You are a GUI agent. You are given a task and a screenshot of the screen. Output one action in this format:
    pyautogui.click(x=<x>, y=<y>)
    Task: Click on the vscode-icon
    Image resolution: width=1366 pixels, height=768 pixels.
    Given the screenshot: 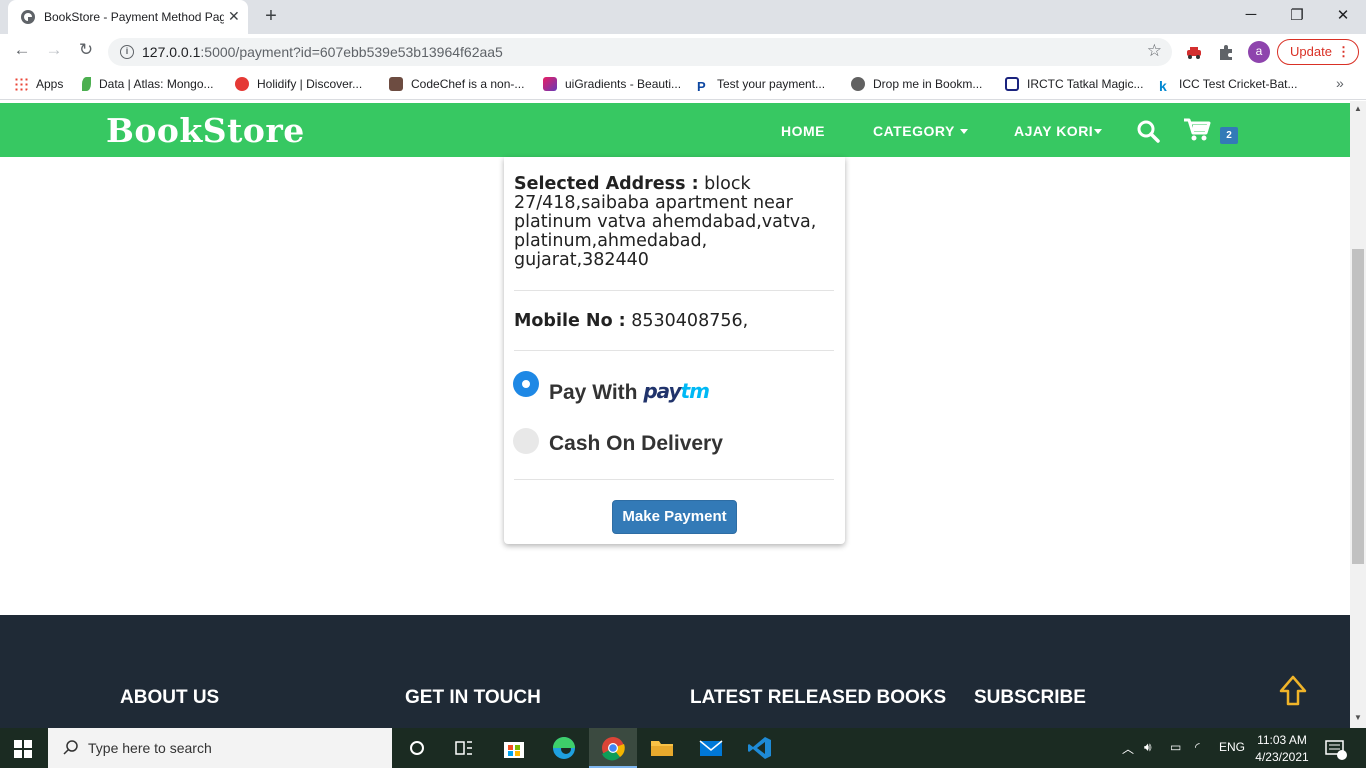 What is the action you would take?
    pyautogui.click(x=760, y=748)
    